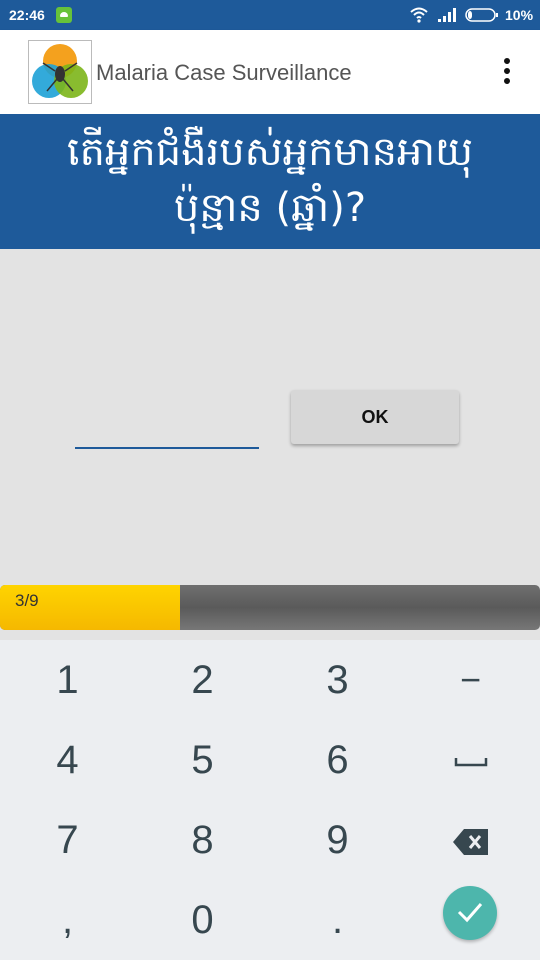 The width and height of the screenshot is (540, 960). I want to click on ok-button: OK, so click(375, 417).